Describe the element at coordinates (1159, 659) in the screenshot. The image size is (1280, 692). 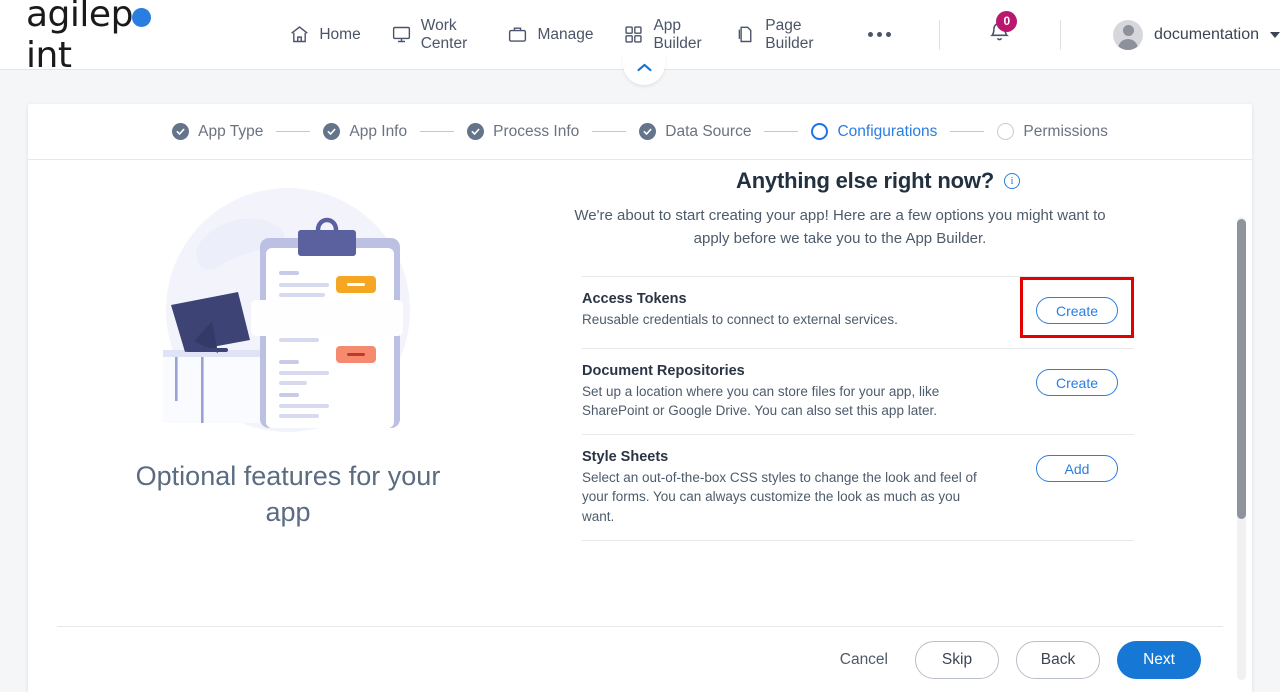
I see `next-button: Next` at that location.